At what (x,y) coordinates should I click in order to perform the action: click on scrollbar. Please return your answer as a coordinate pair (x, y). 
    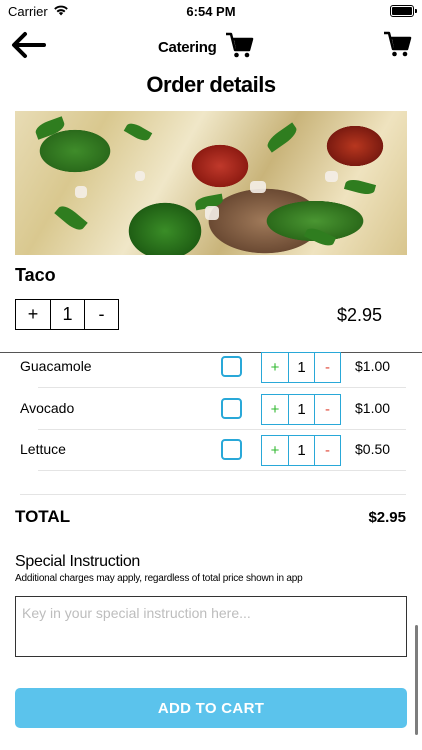
    Looking at the image, I should click on (416, 680).